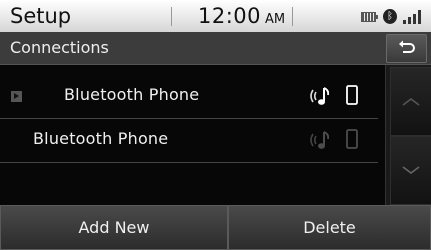 This screenshot has height=250, width=431. Describe the element at coordinates (230, 16) in the screenshot. I see `clock-time: 12:00` at that location.